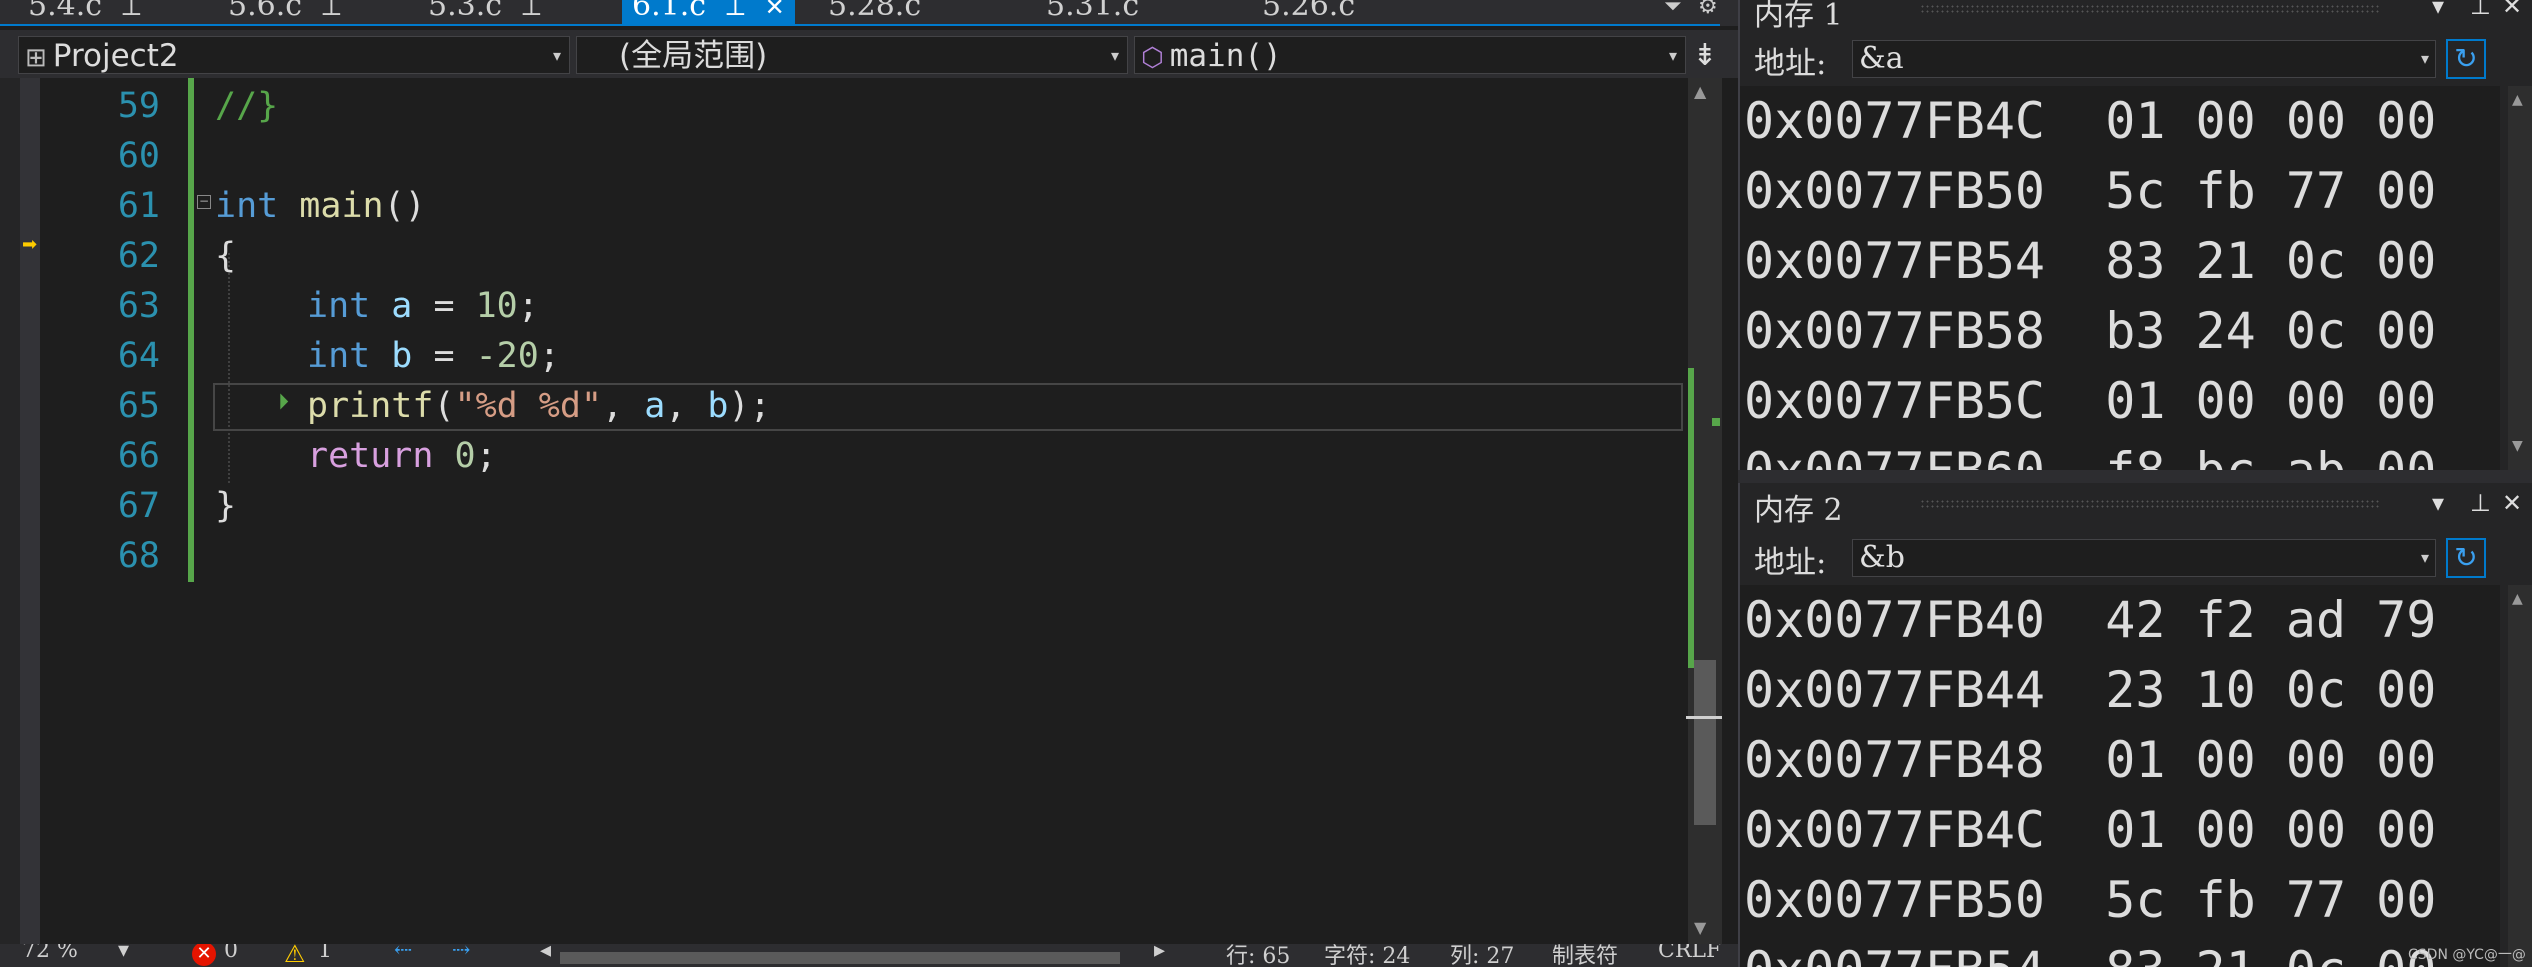 The image size is (2532, 967). What do you see at coordinates (325, 953) in the screenshot?
I see `warning-count: 1` at bounding box center [325, 953].